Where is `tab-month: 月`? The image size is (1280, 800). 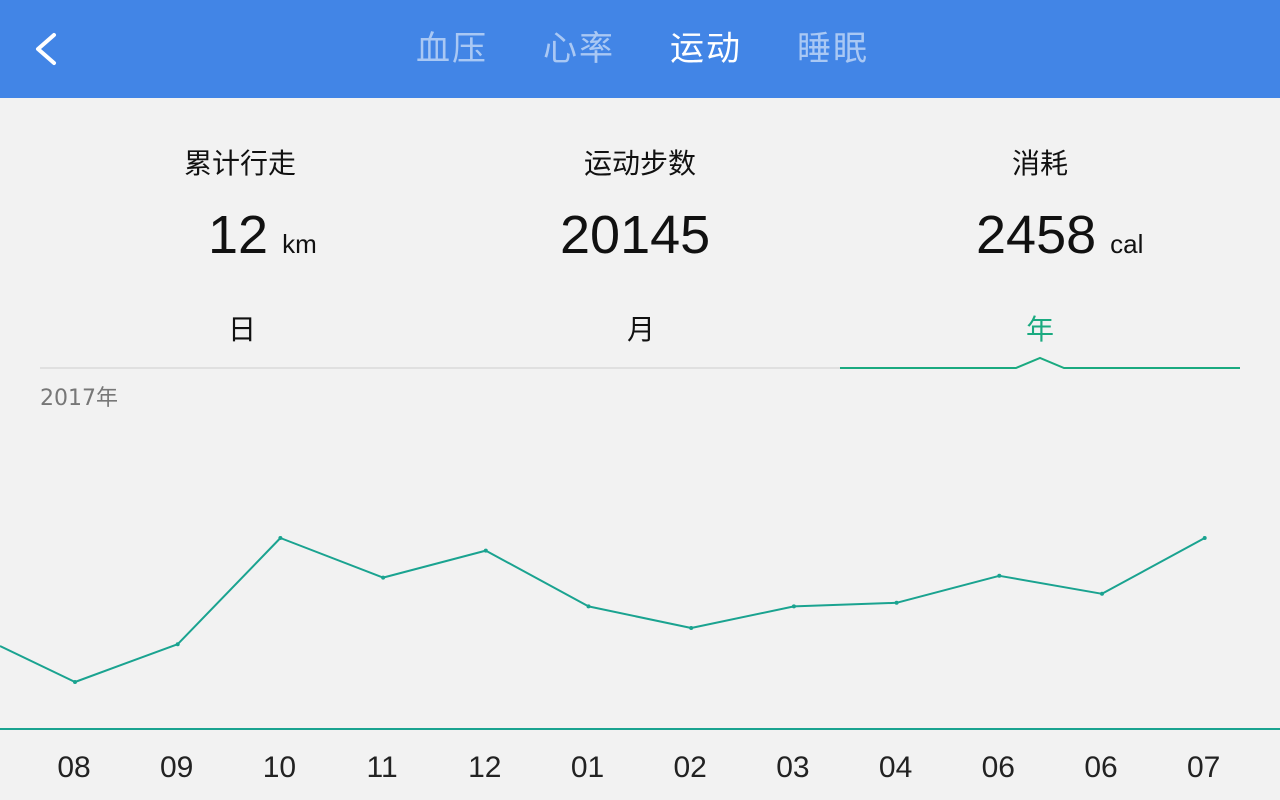
tab-month: 月 is located at coordinates (641, 330).